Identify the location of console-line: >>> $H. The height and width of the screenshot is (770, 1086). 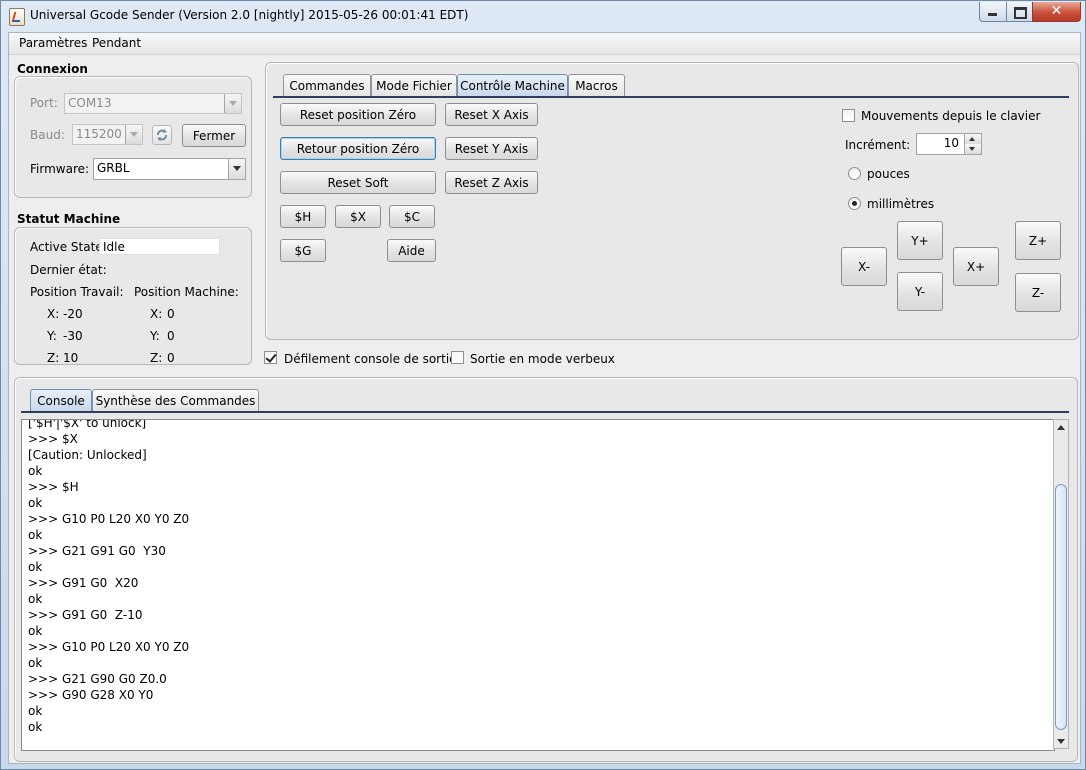
(53, 487).